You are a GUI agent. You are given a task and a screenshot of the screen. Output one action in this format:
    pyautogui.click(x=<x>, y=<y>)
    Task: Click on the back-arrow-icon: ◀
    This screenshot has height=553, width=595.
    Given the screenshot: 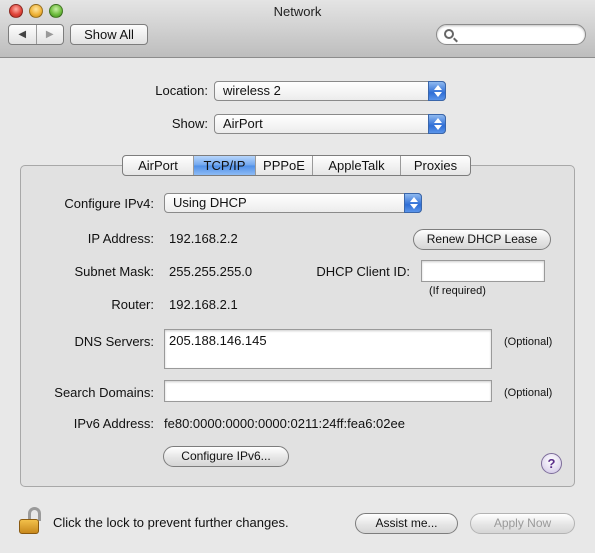 What is the action you would take?
    pyautogui.click(x=22, y=34)
    